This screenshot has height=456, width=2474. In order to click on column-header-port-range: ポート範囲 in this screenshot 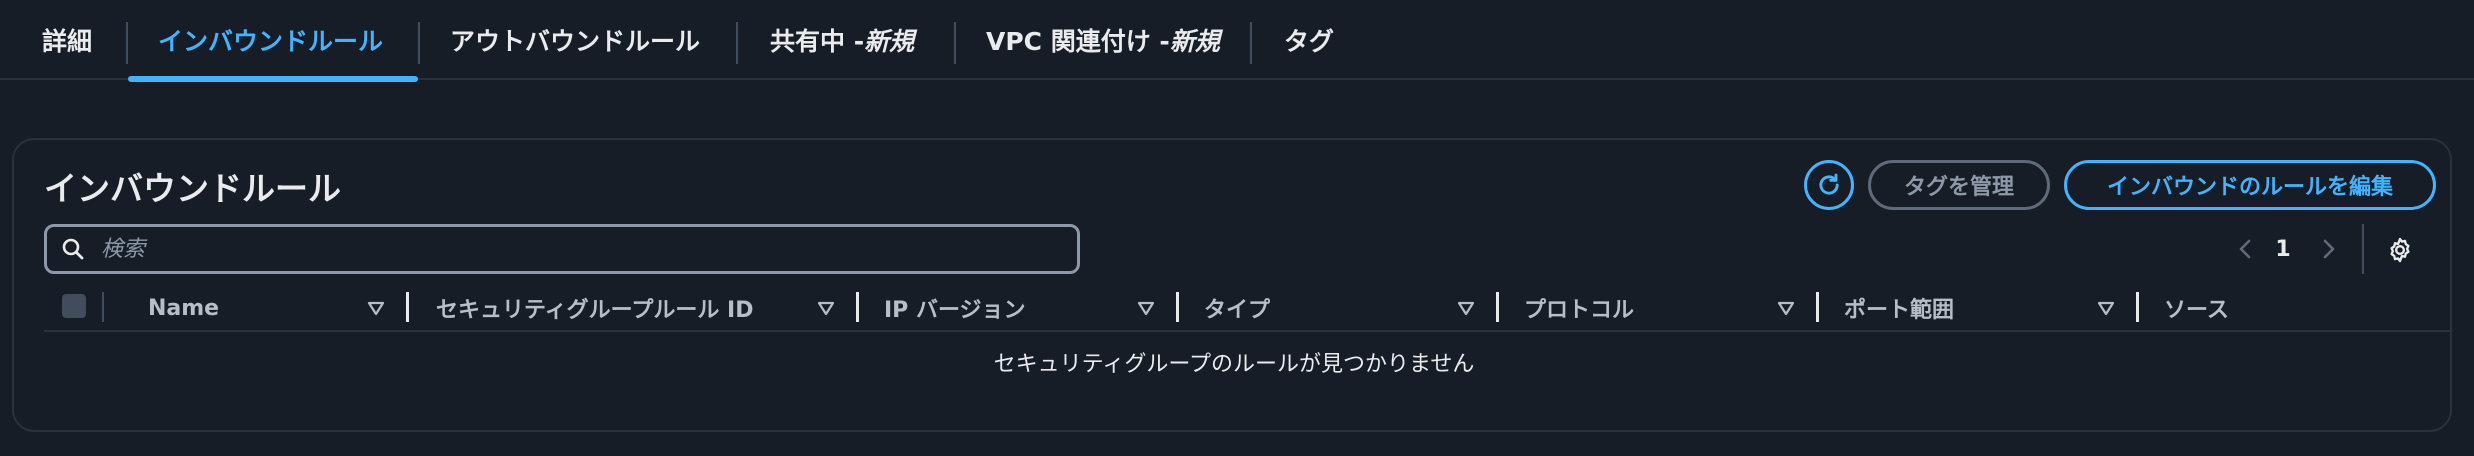, I will do `click(1899, 308)`.